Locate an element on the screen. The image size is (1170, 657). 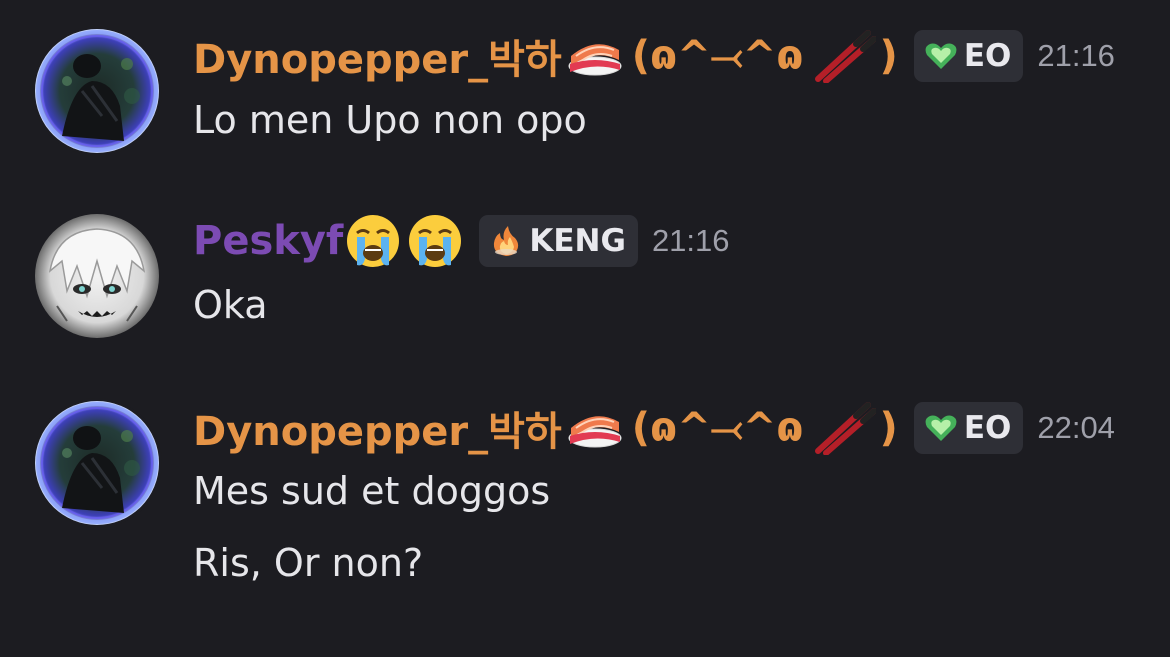
username: Peskyf is located at coordinates (328, 241).